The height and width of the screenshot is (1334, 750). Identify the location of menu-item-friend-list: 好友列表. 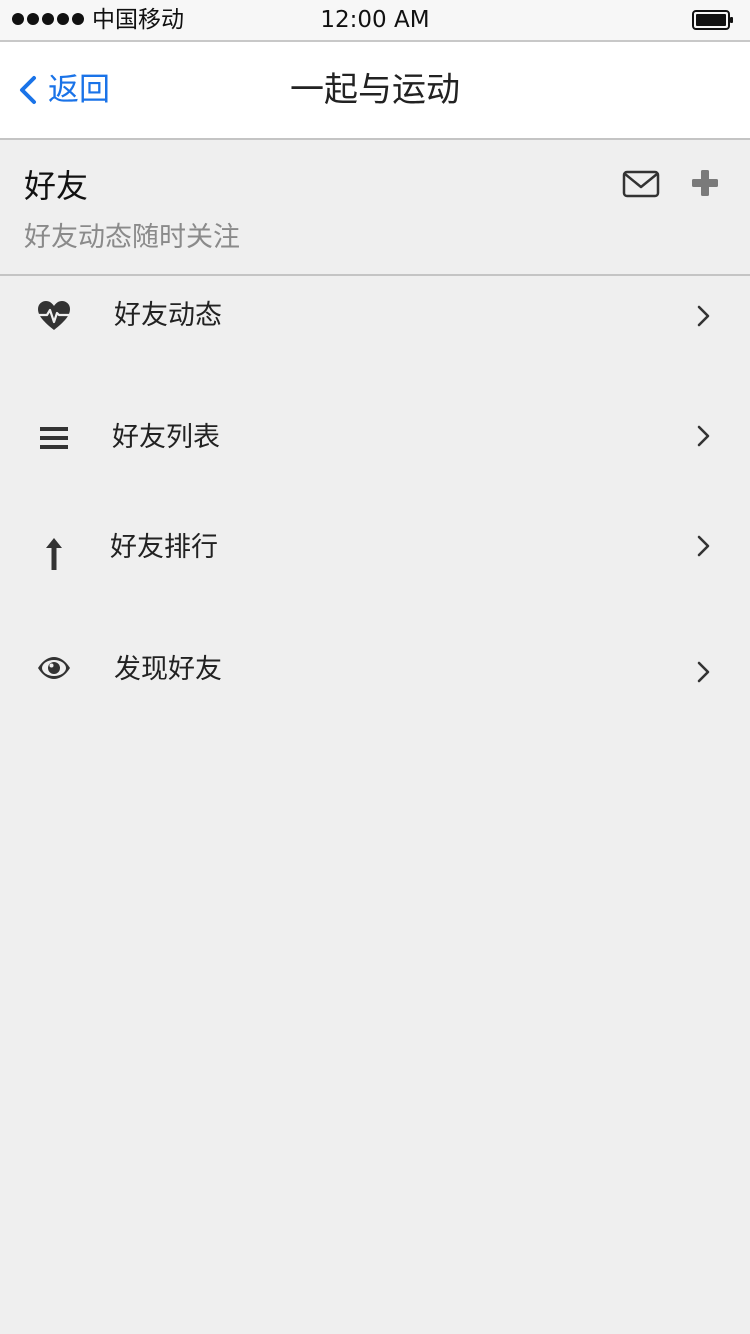
(375, 438).